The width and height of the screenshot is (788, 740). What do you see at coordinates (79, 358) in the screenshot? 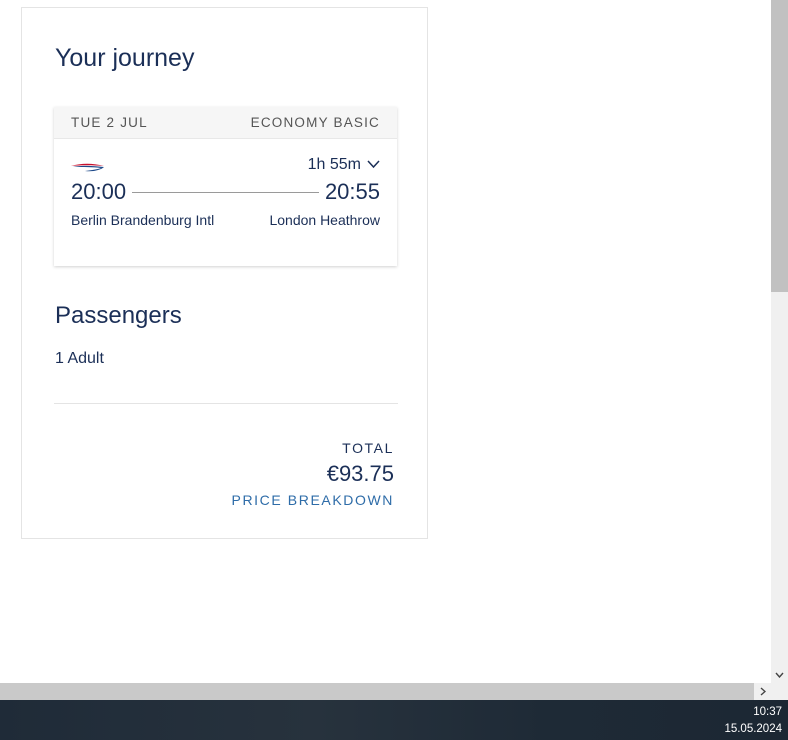
I see `passenger-count: 1 Adult` at bounding box center [79, 358].